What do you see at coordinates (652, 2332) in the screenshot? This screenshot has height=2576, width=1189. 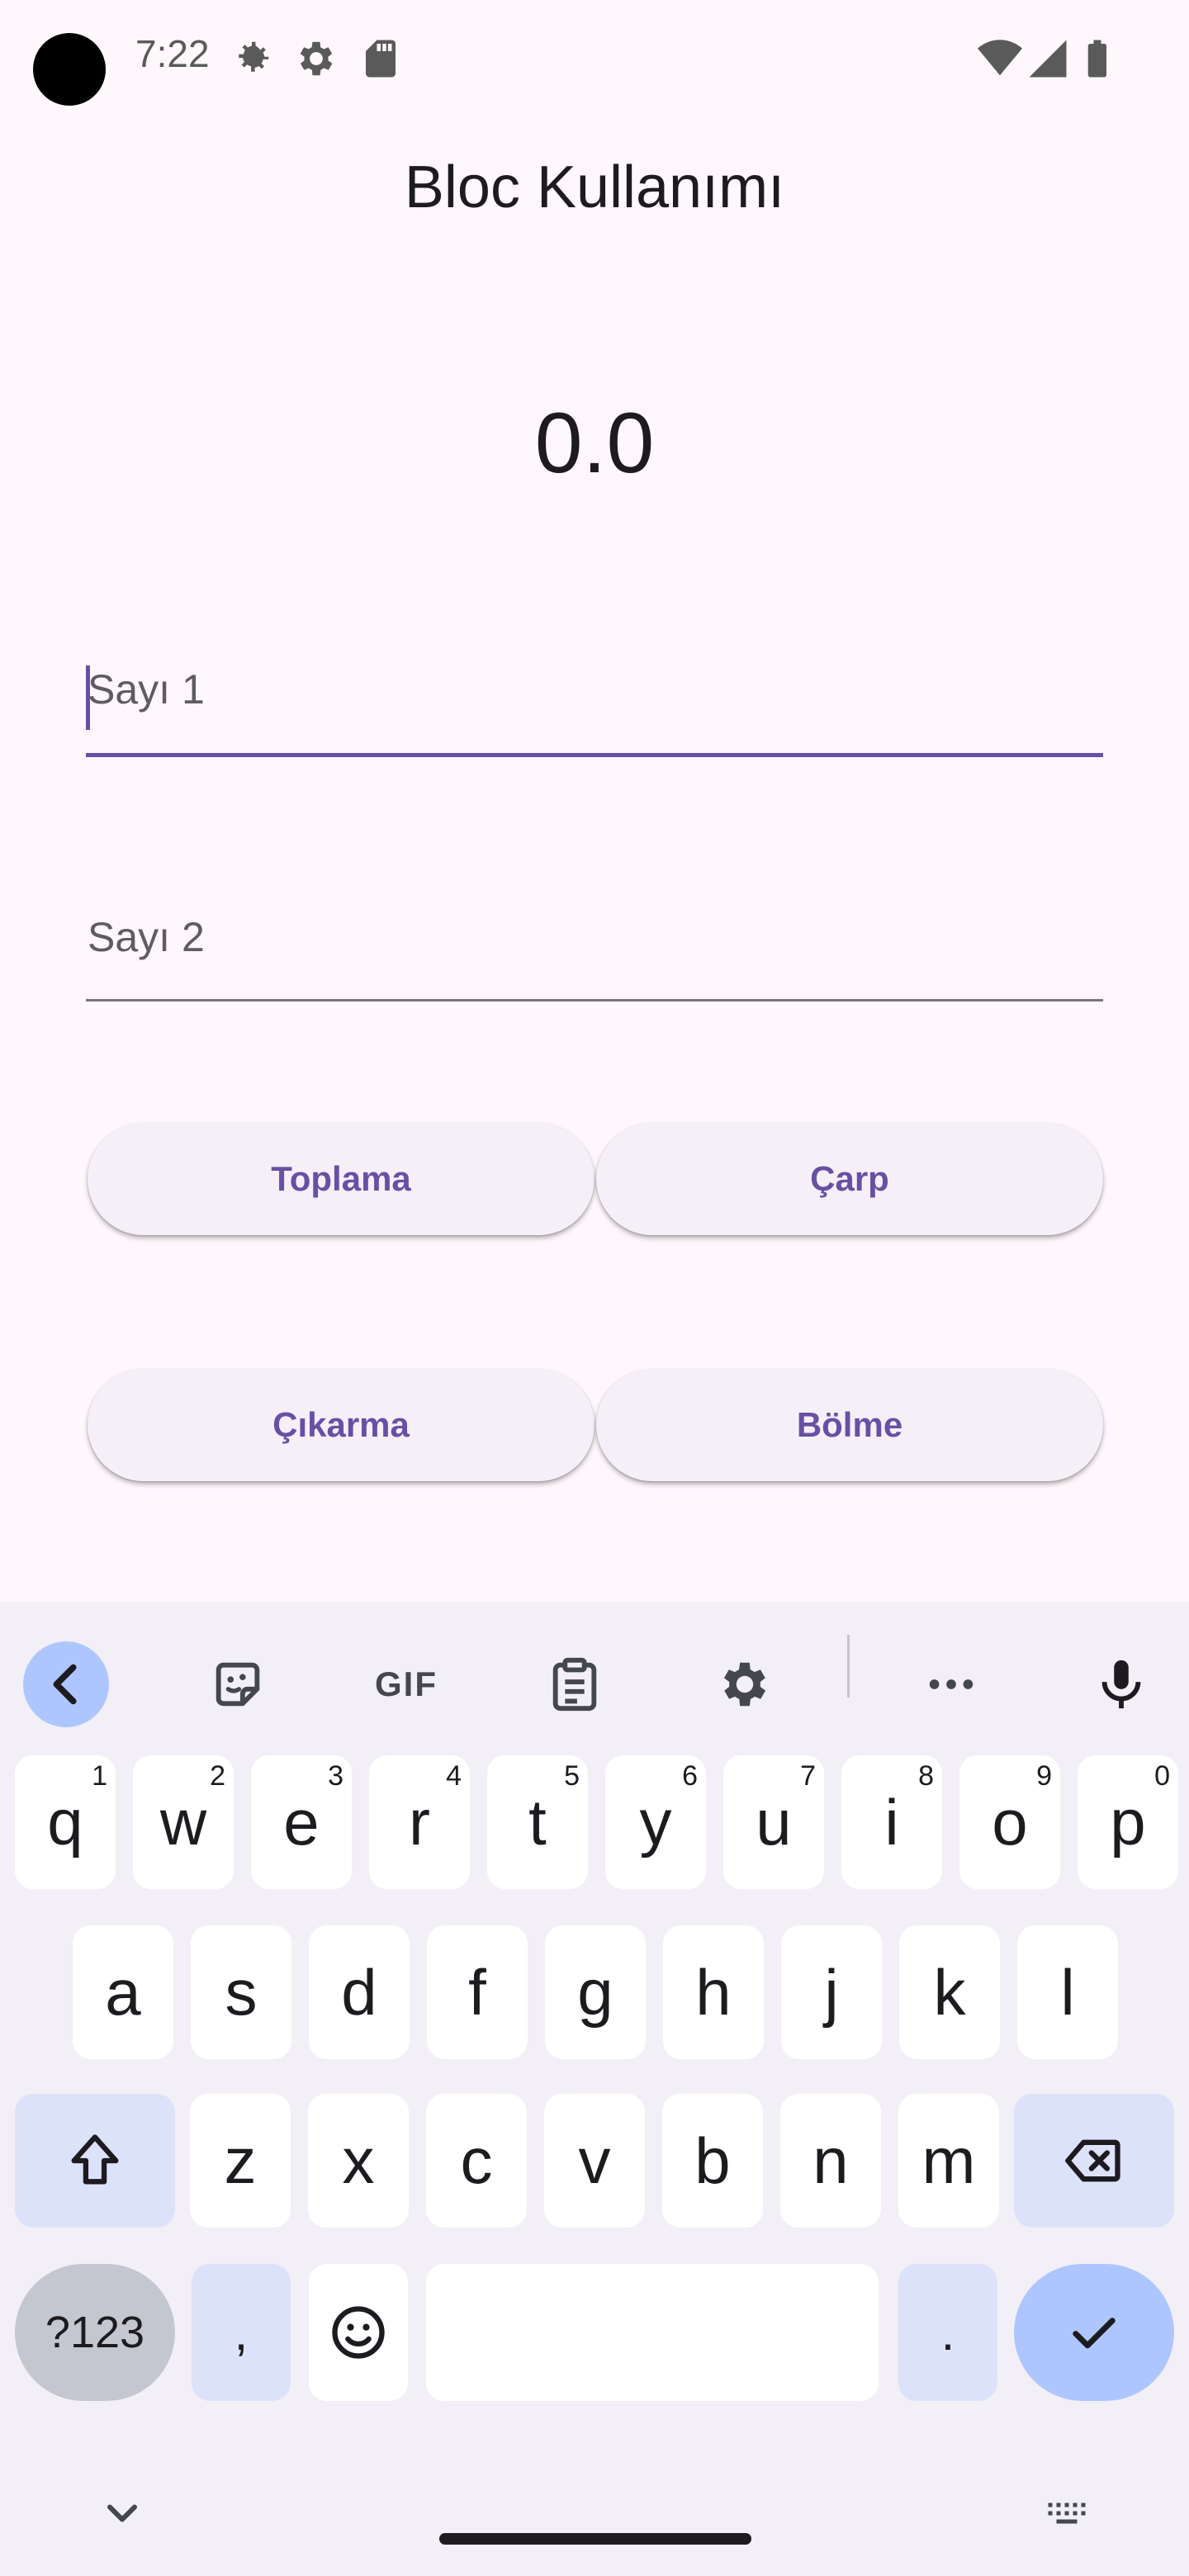 I see `space-key` at bounding box center [652, 2332].